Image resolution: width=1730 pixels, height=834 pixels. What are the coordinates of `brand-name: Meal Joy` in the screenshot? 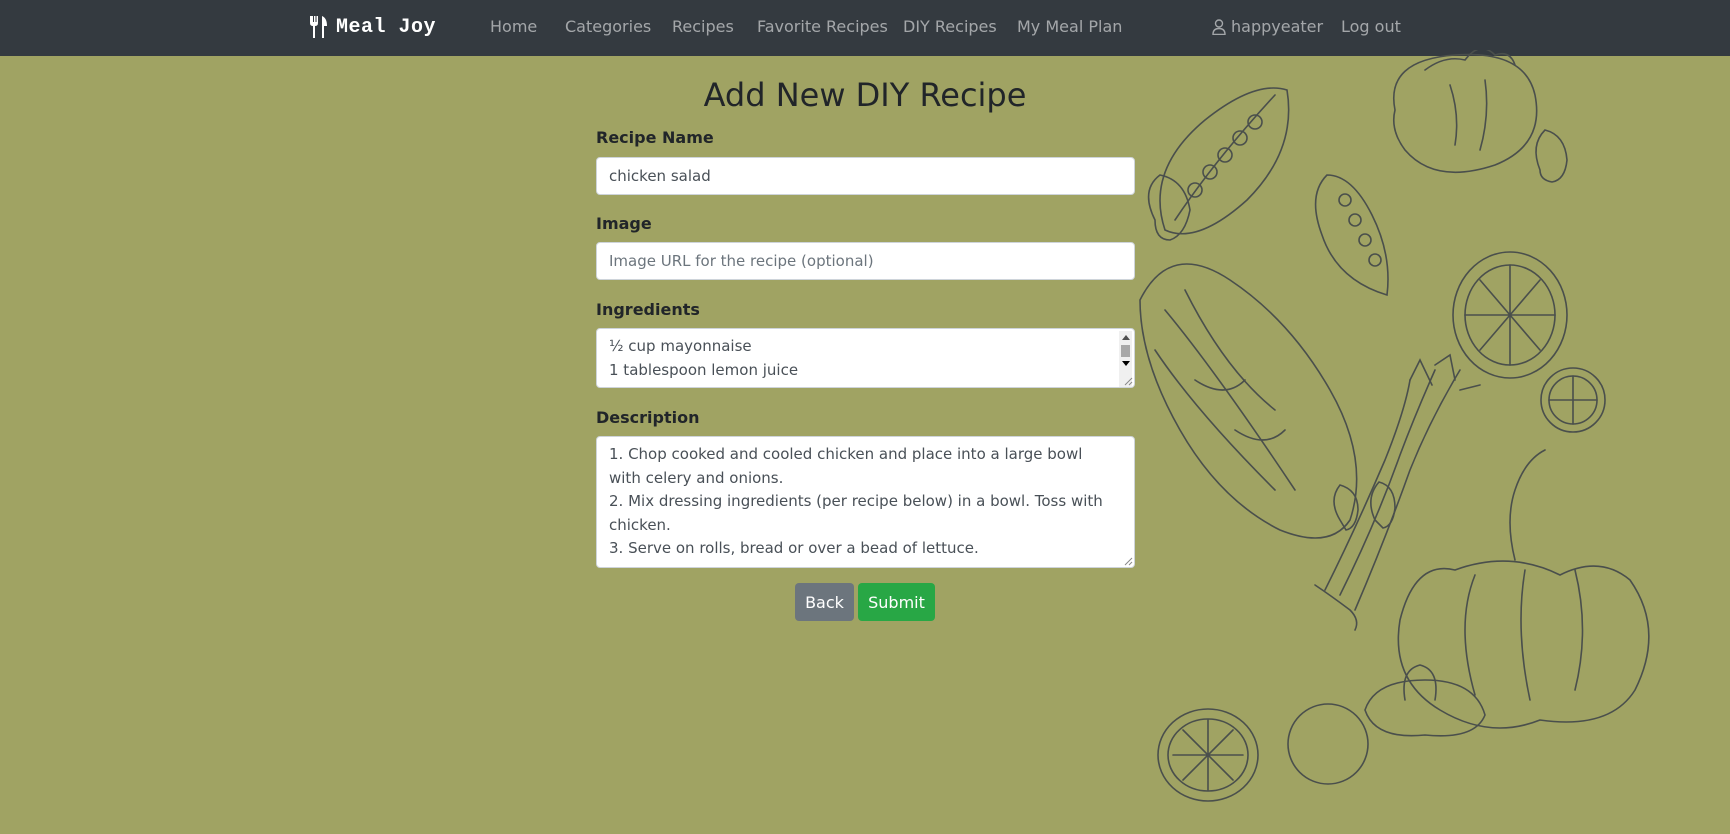 It's located at (386, 27).